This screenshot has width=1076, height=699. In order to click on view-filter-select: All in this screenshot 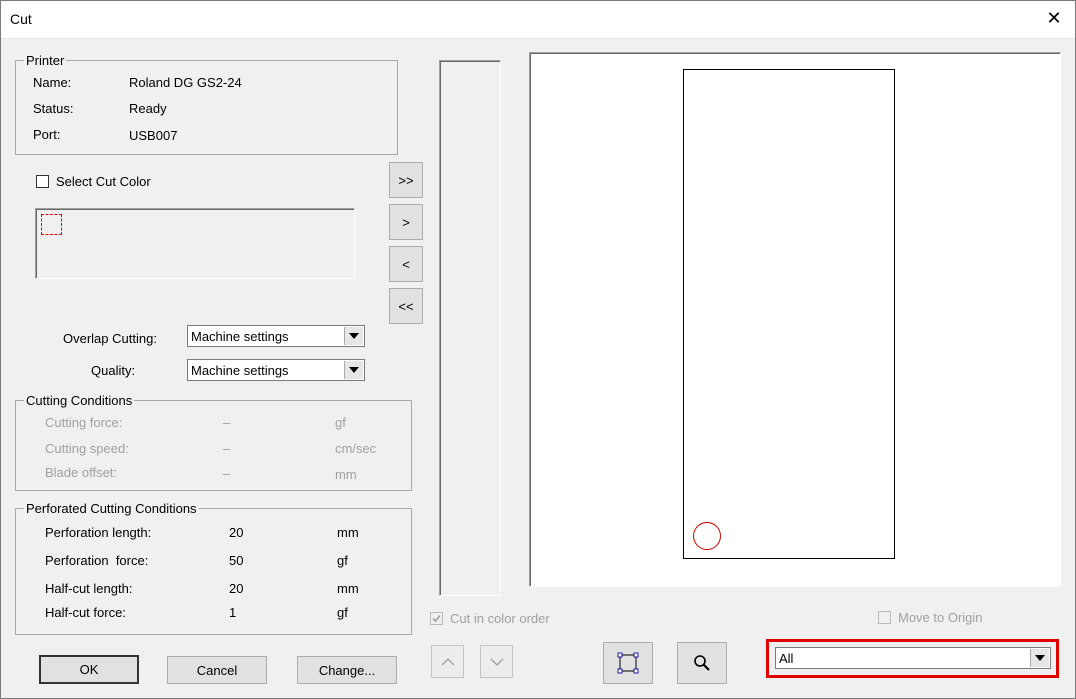, I will do `click(913, 658)`.